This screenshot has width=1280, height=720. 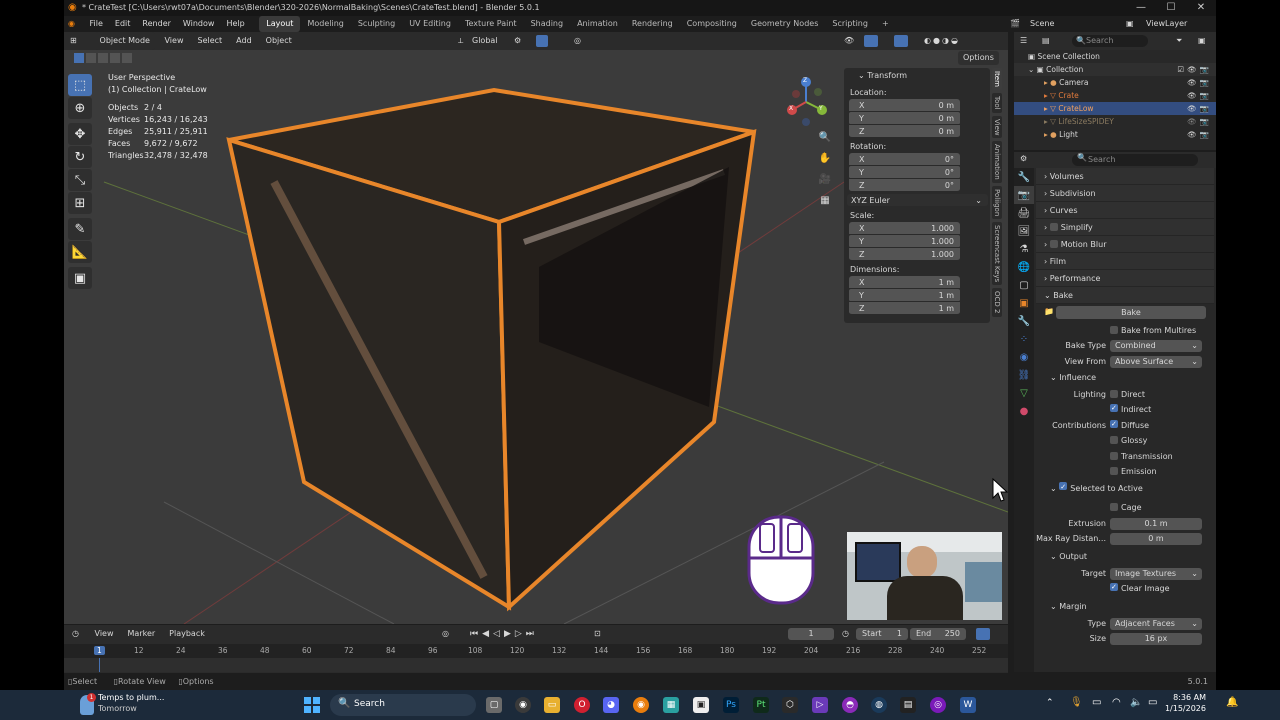 What do you see at coordinates (325, 24) in the screenshot?
I see `tab-modeling: Modeling` at bounding box center [325, 24].